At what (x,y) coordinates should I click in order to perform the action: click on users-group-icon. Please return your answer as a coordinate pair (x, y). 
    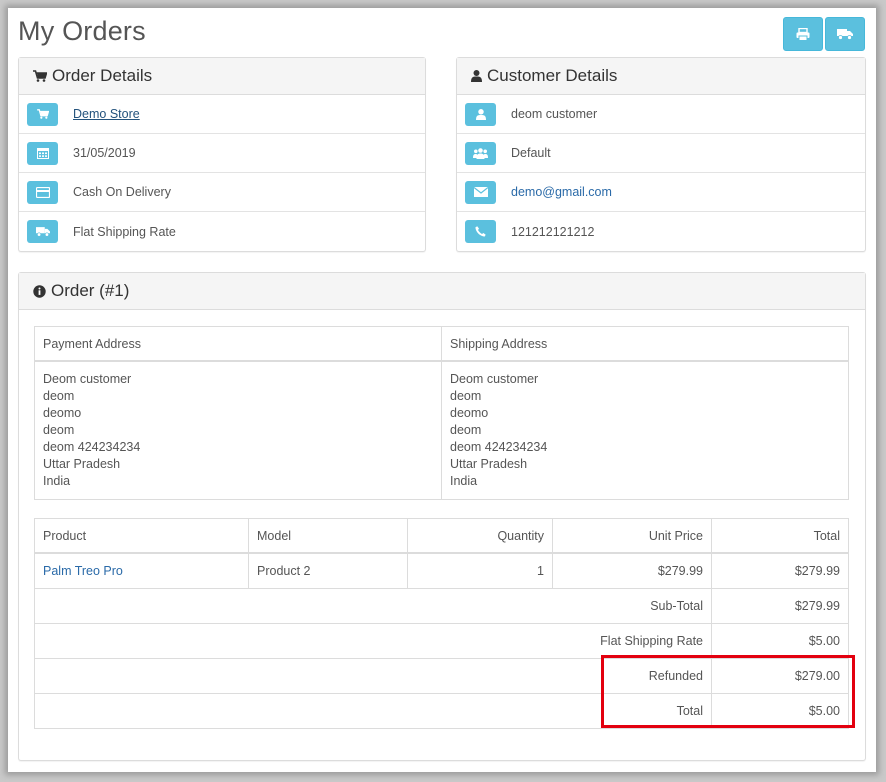
    Looking at the image, I should click on (480, 153).